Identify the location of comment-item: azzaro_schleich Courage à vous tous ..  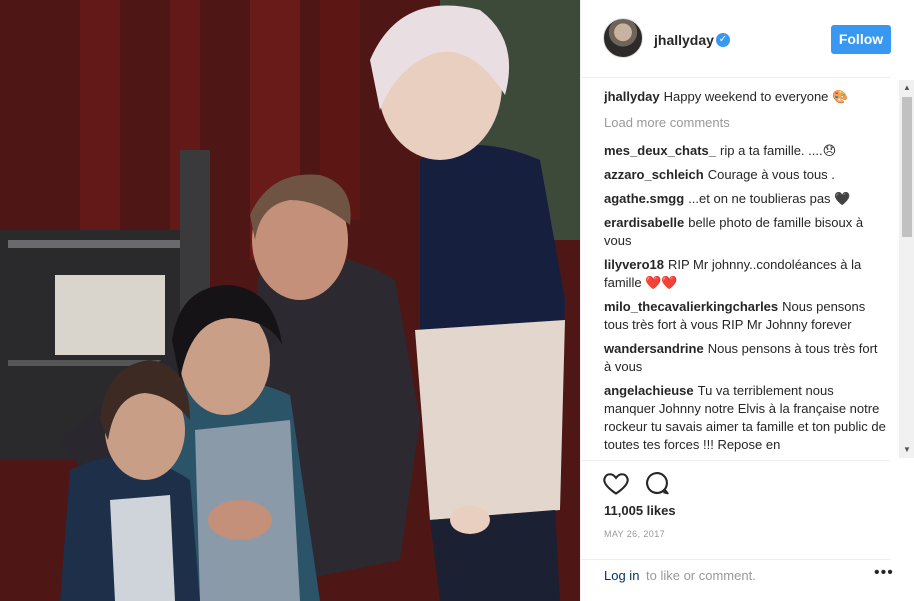
(745, 175).